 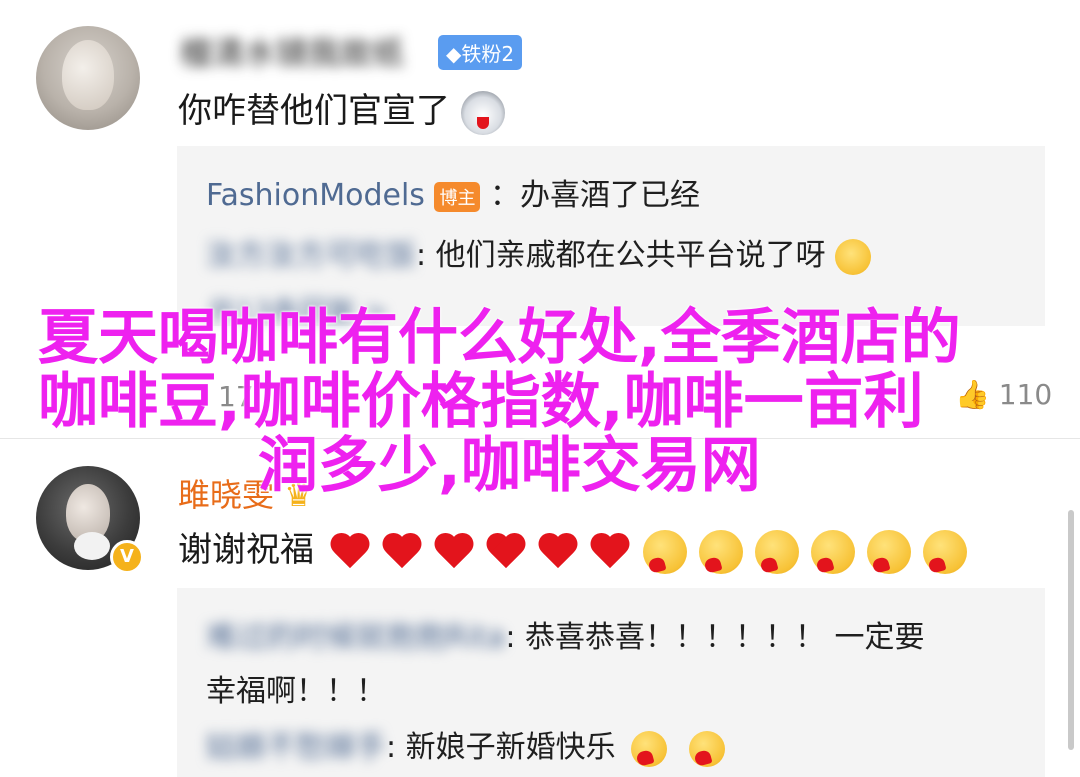 I want to click on overlay-headline-line3: 润多少,咖啡交易网, so click(x=509, y=466).